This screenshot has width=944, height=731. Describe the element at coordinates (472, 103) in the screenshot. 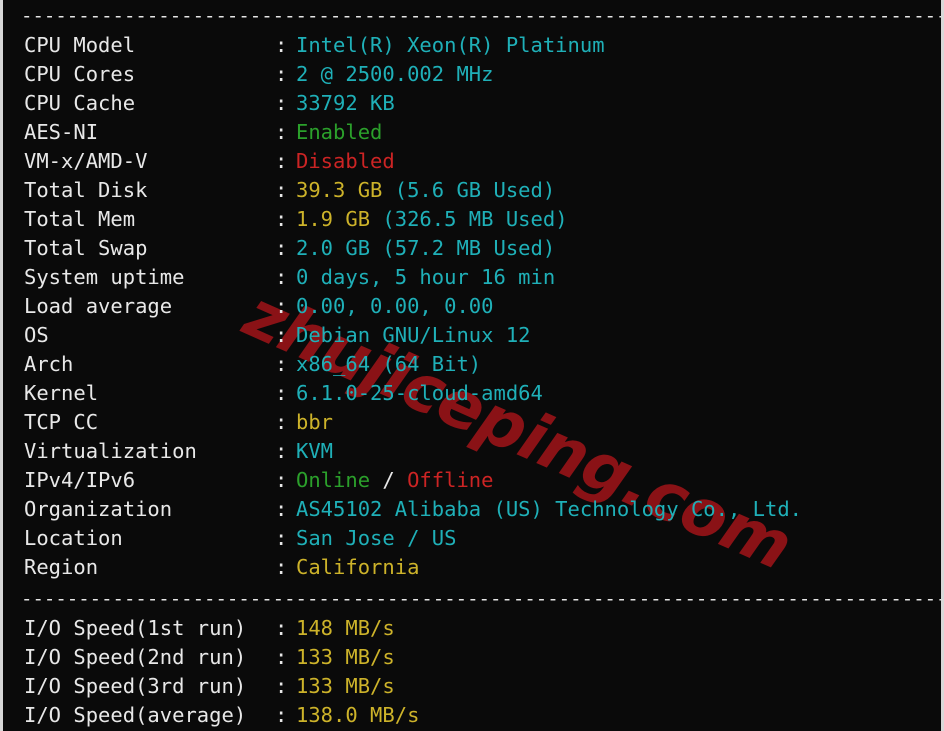

I see `row-cpu-cache: CPU Cache:33792 KB` at that location.